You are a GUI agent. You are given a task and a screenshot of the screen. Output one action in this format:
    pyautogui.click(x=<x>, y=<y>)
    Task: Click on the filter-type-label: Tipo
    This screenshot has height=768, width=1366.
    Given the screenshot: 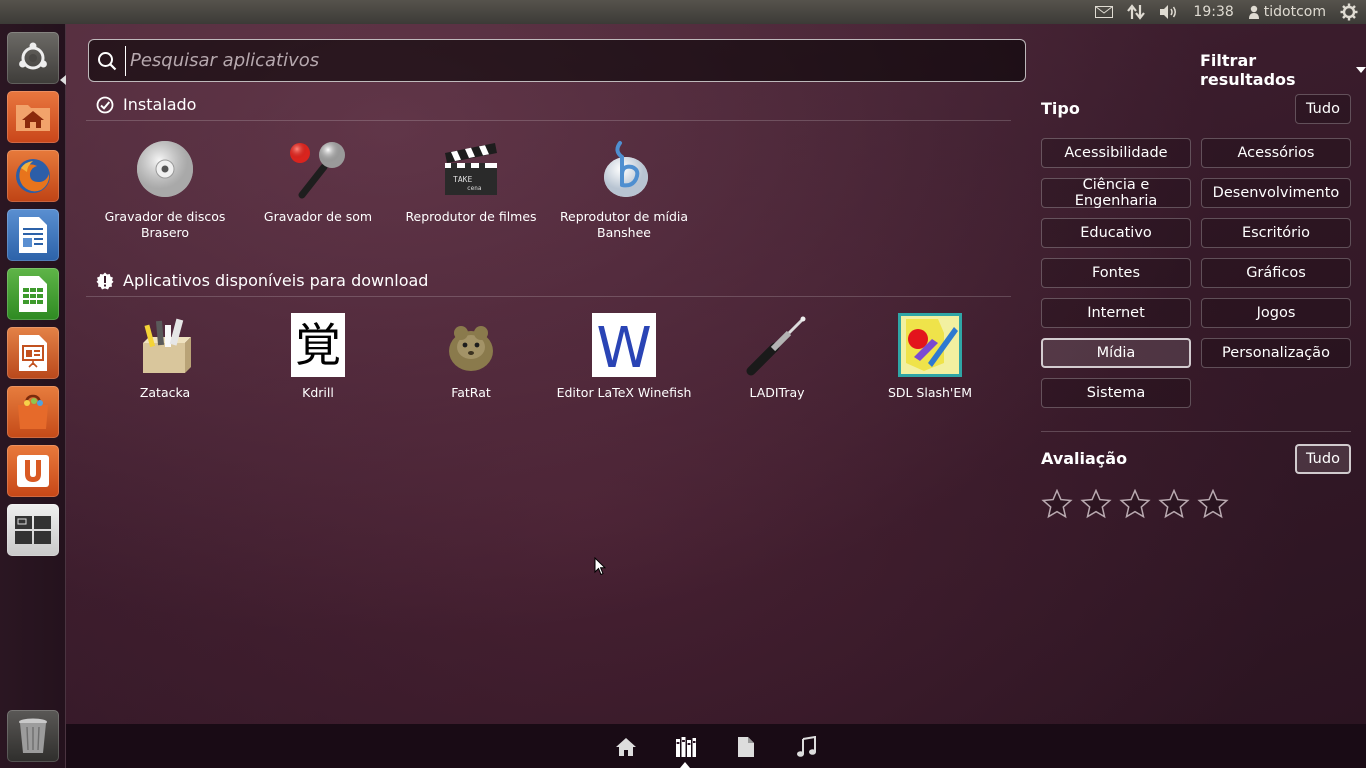 What is the action you would take?
    pyautogui.click(x=1060, y=108)
    